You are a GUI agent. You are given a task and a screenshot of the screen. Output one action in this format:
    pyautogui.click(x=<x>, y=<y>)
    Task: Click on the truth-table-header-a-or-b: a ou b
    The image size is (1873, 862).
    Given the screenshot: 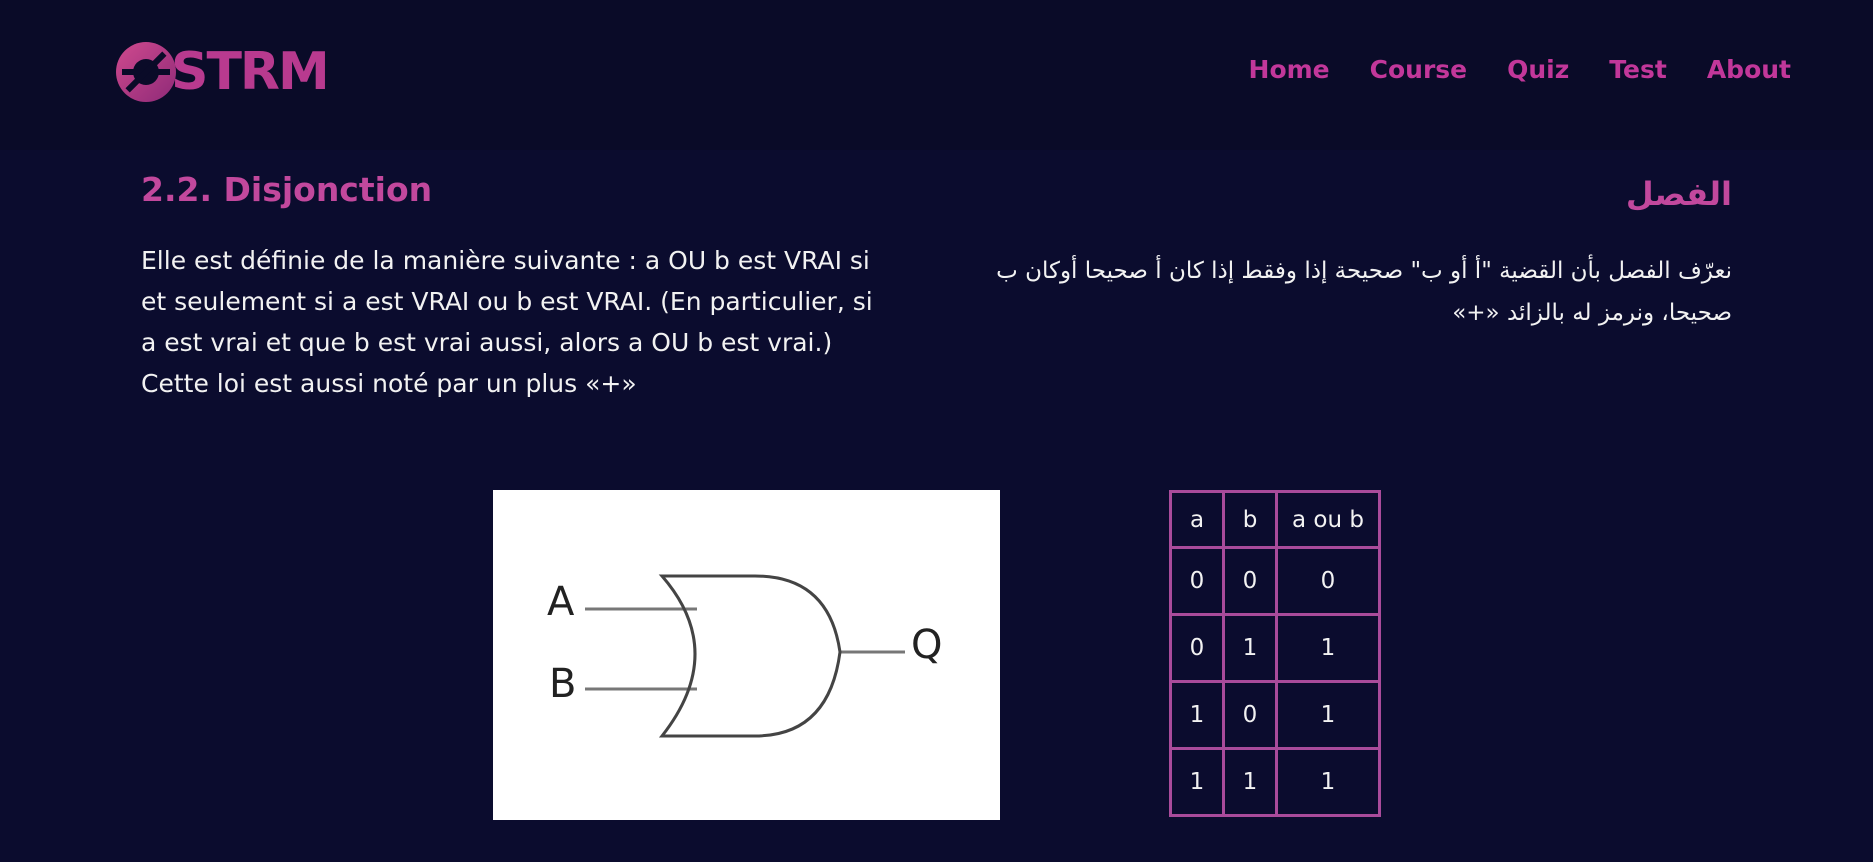 What is the action you would take?
    pyautogui.click(x=1328, y=519)
    